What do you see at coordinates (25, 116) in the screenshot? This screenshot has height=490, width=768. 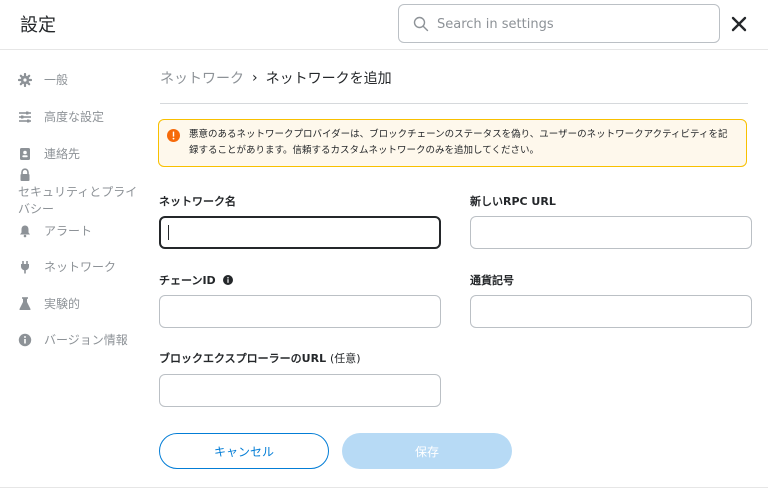 I see `sliders-icon` at bounding box center [25, 116].